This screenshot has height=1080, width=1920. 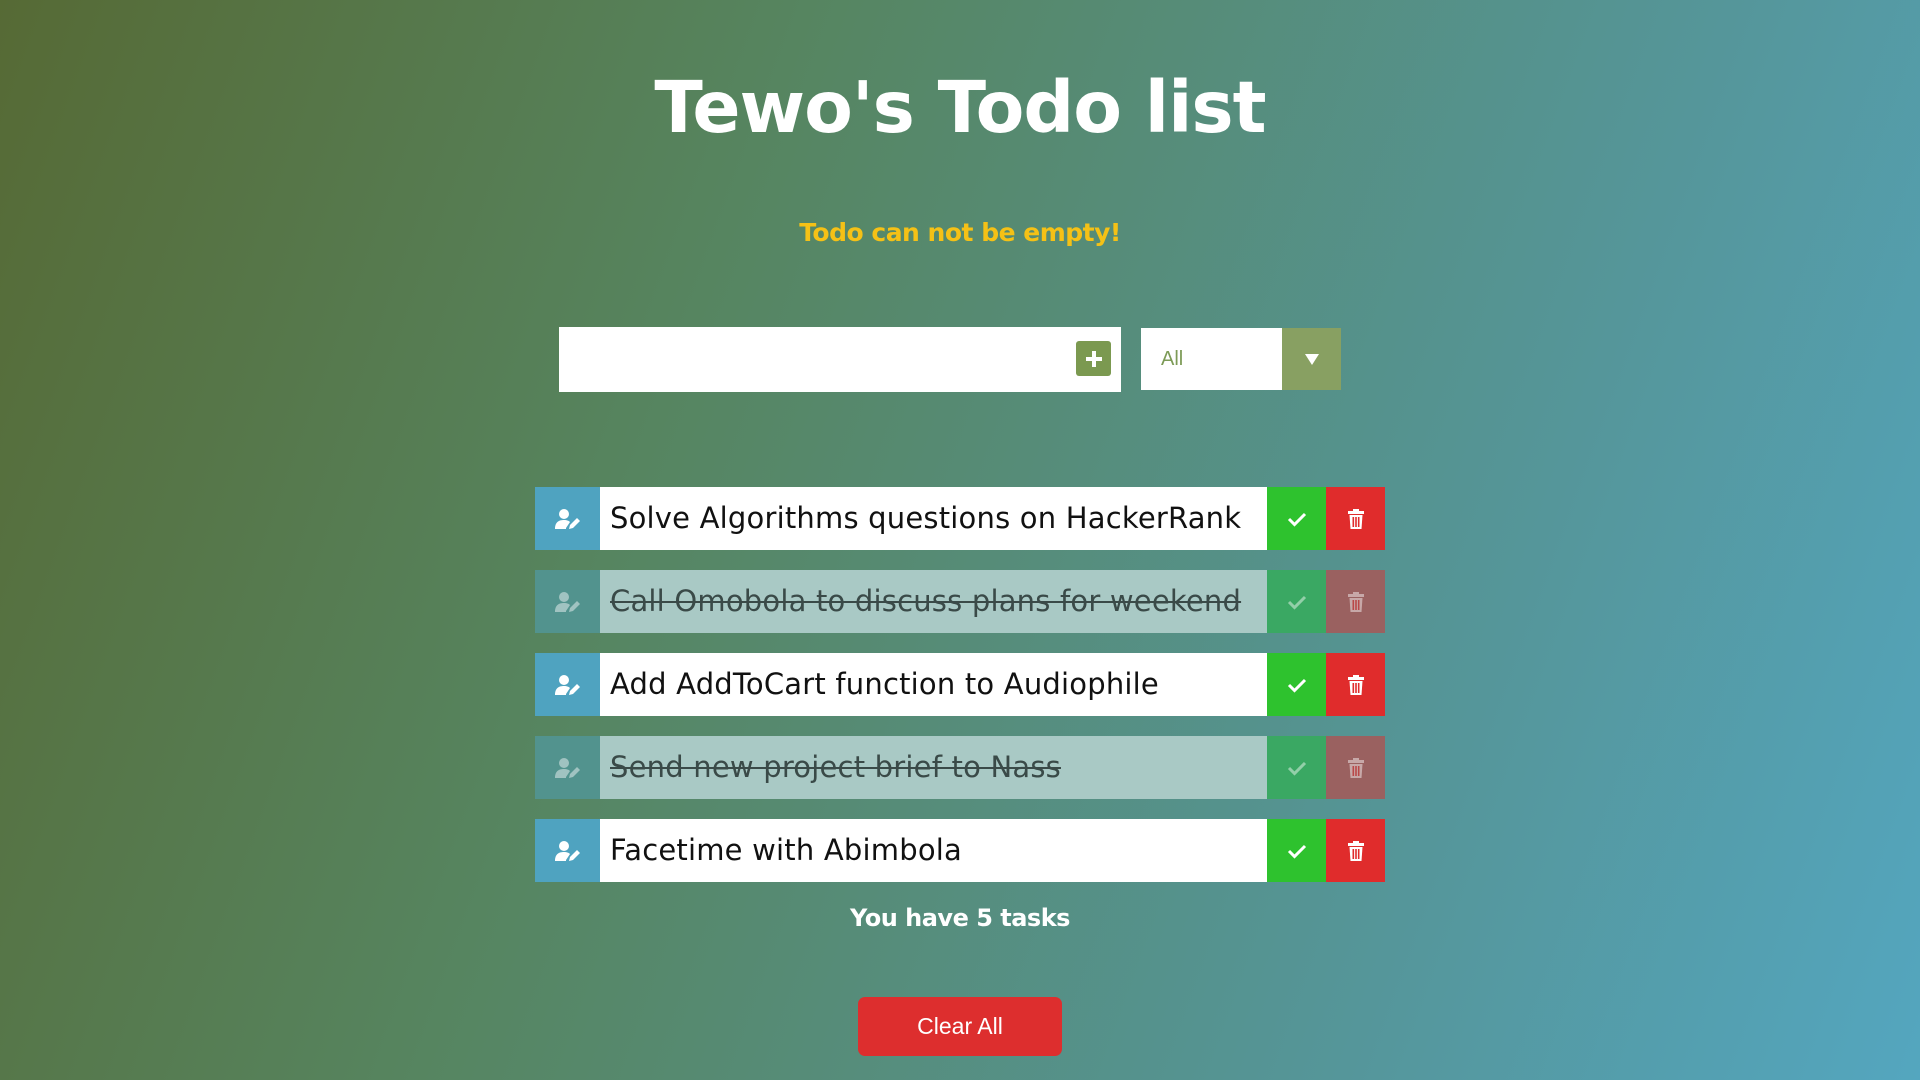 I want to click on filter-dropdown-button, so click(x=1311, y=359).